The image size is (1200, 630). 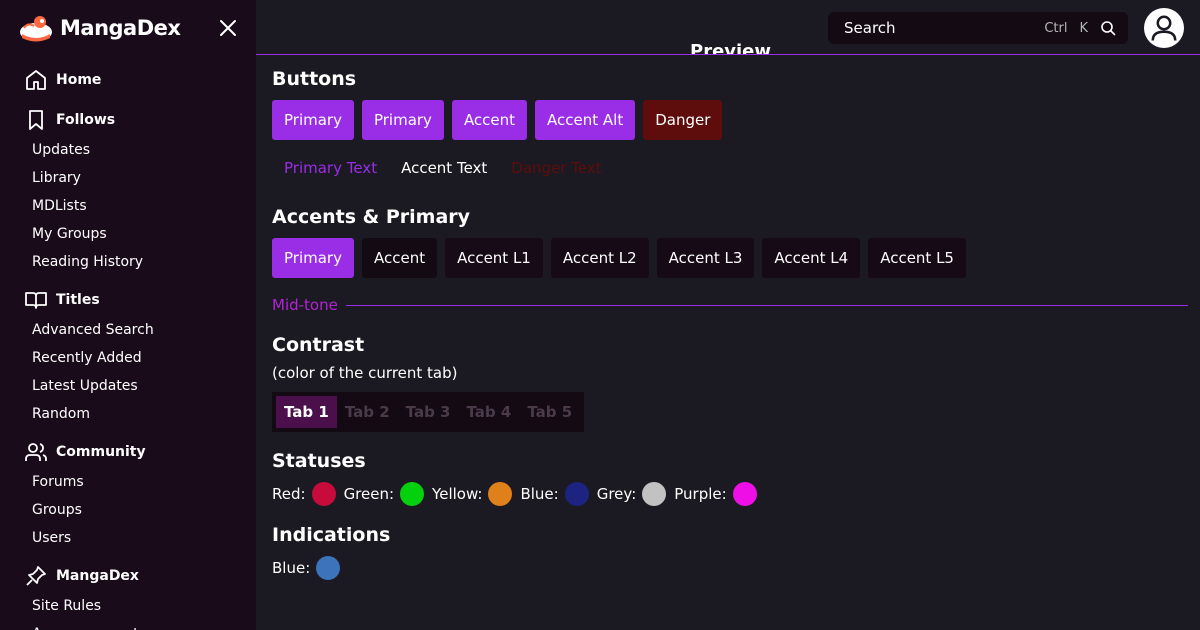 I want to click on accent-text-button: Accent Text, so click(x=444, y=168).